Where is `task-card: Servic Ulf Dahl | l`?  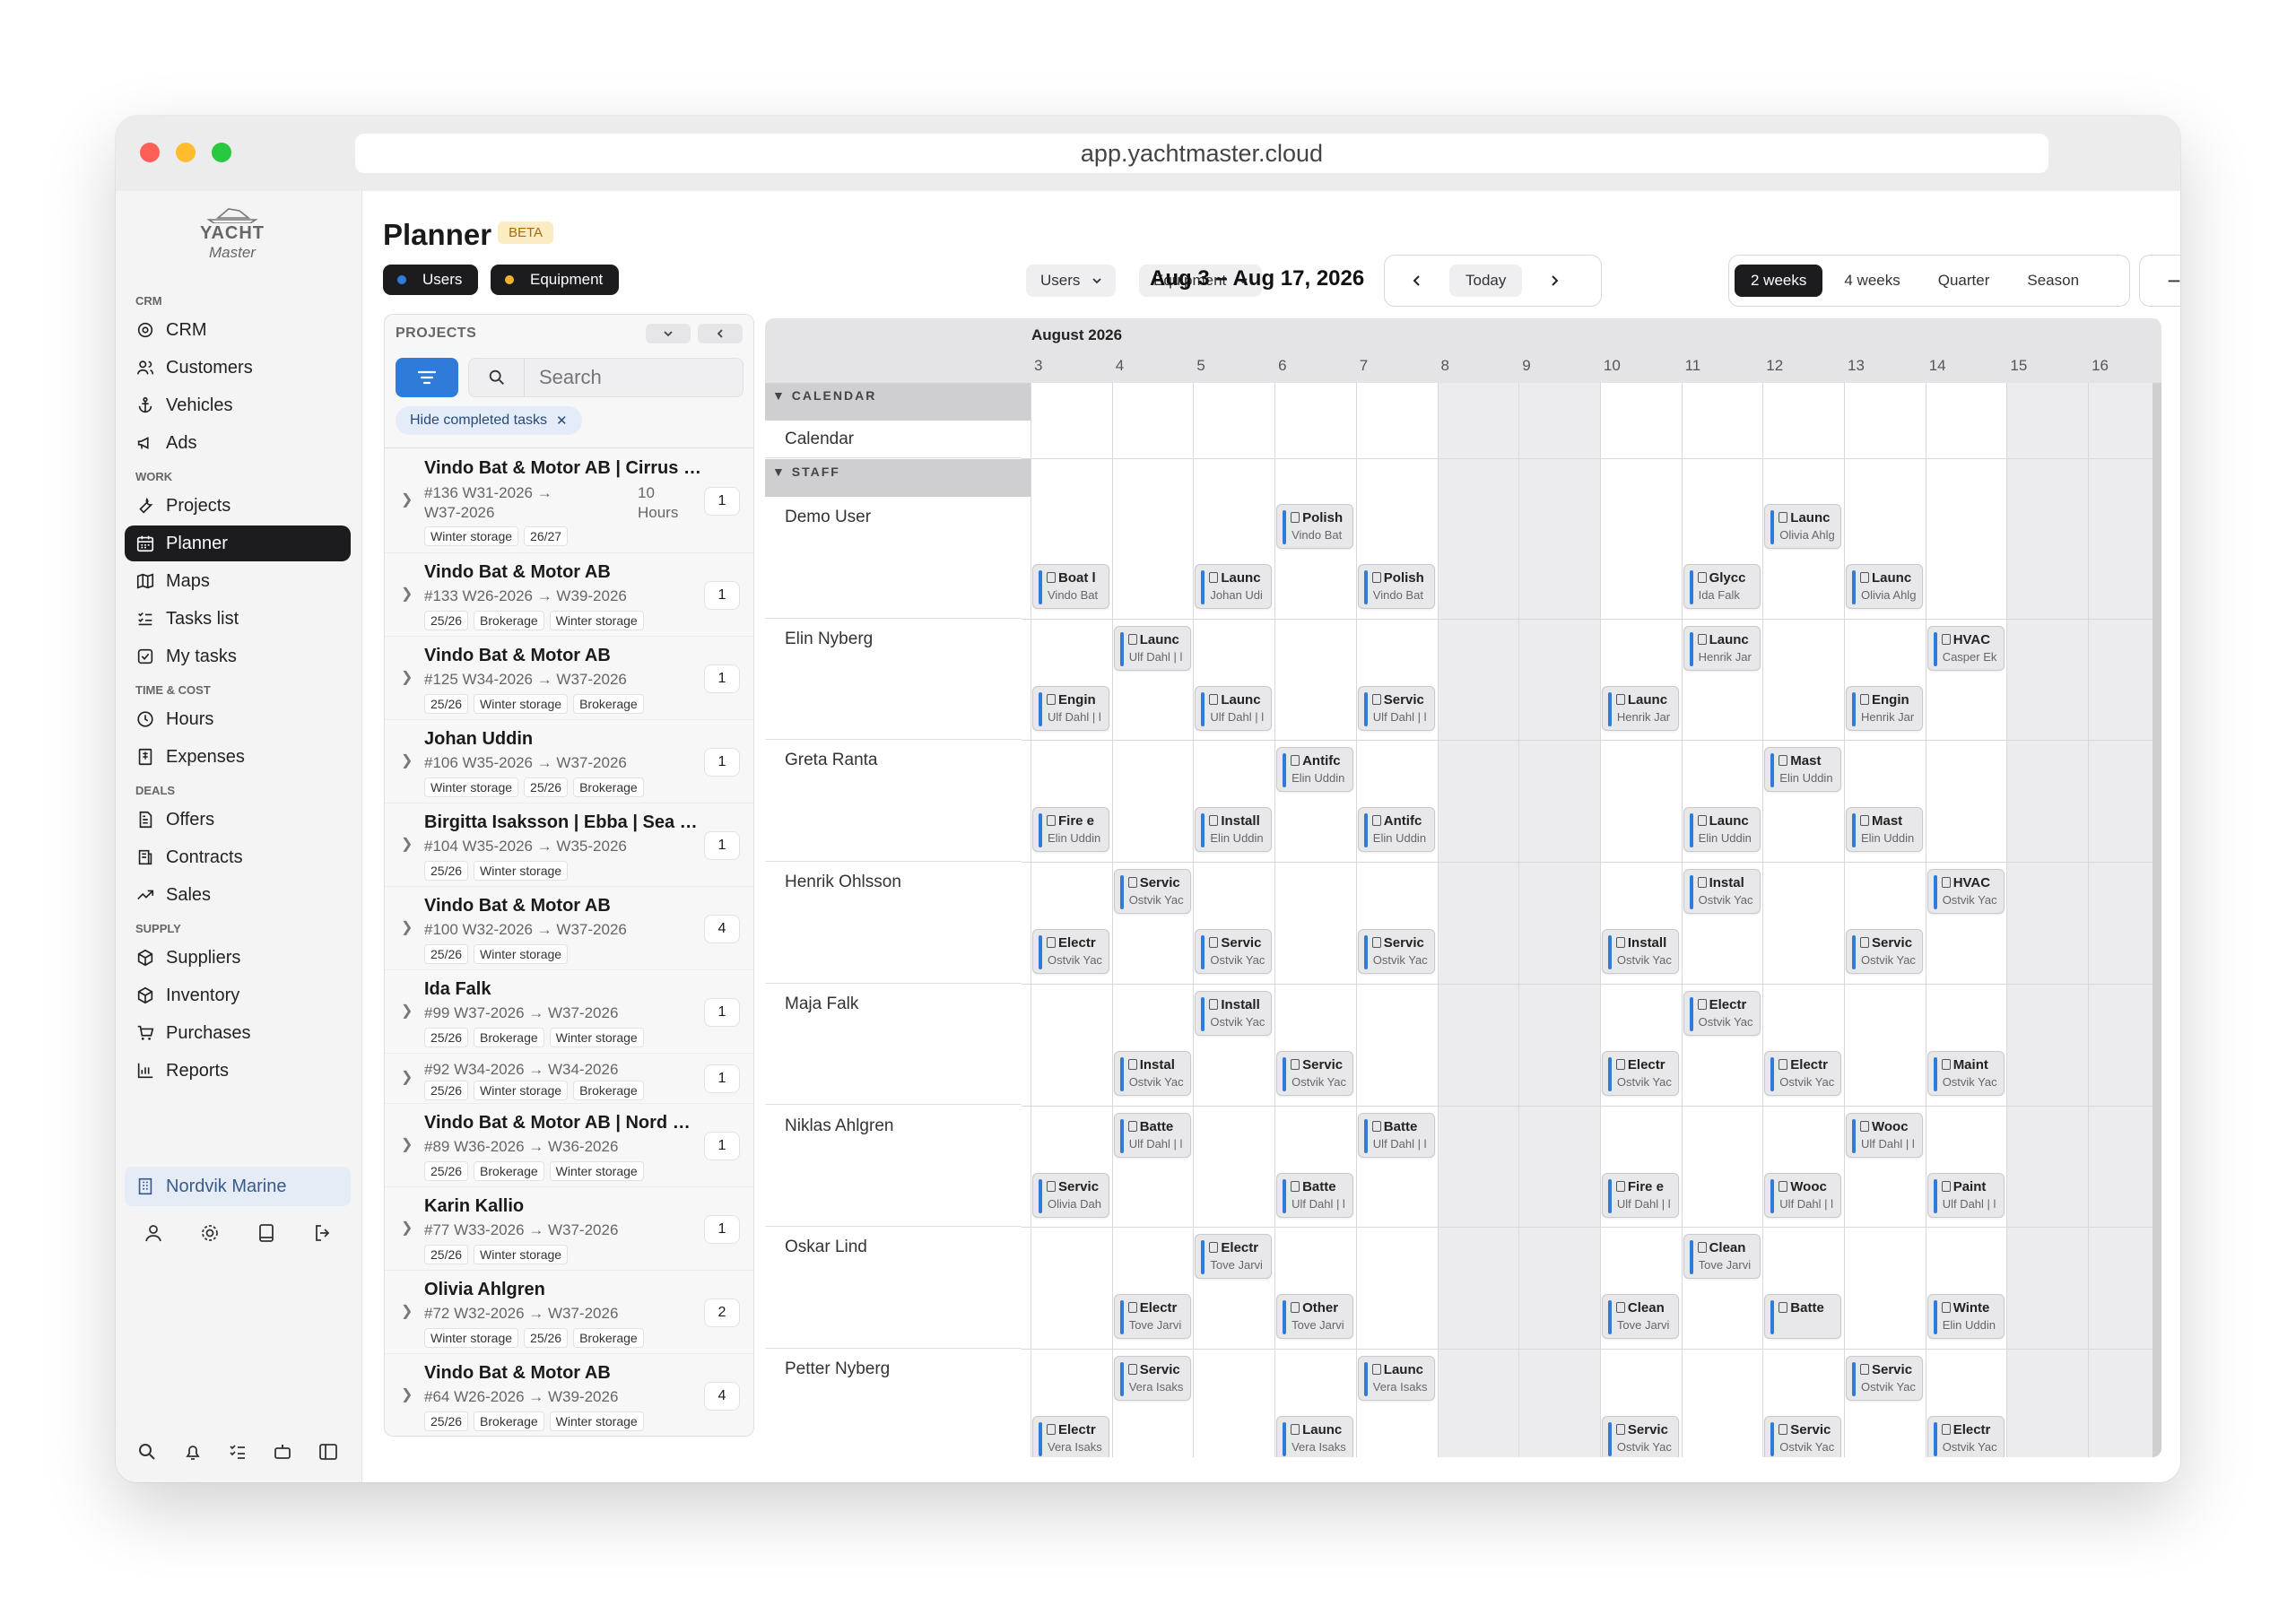
task-card: Servic Ulf Dahl | l is located at coordinates (1396, 708).